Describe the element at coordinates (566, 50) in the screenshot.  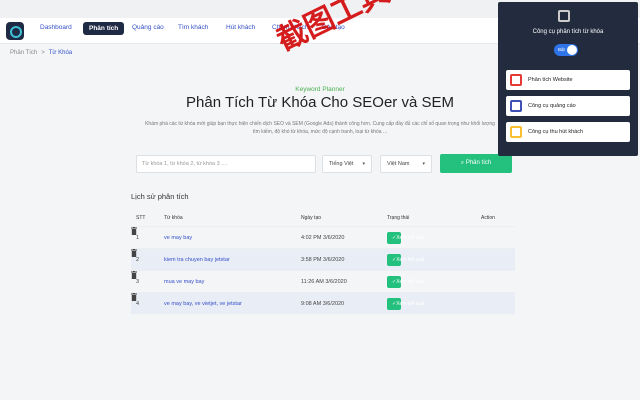
I see `enable-toggle: Bật` at that location.